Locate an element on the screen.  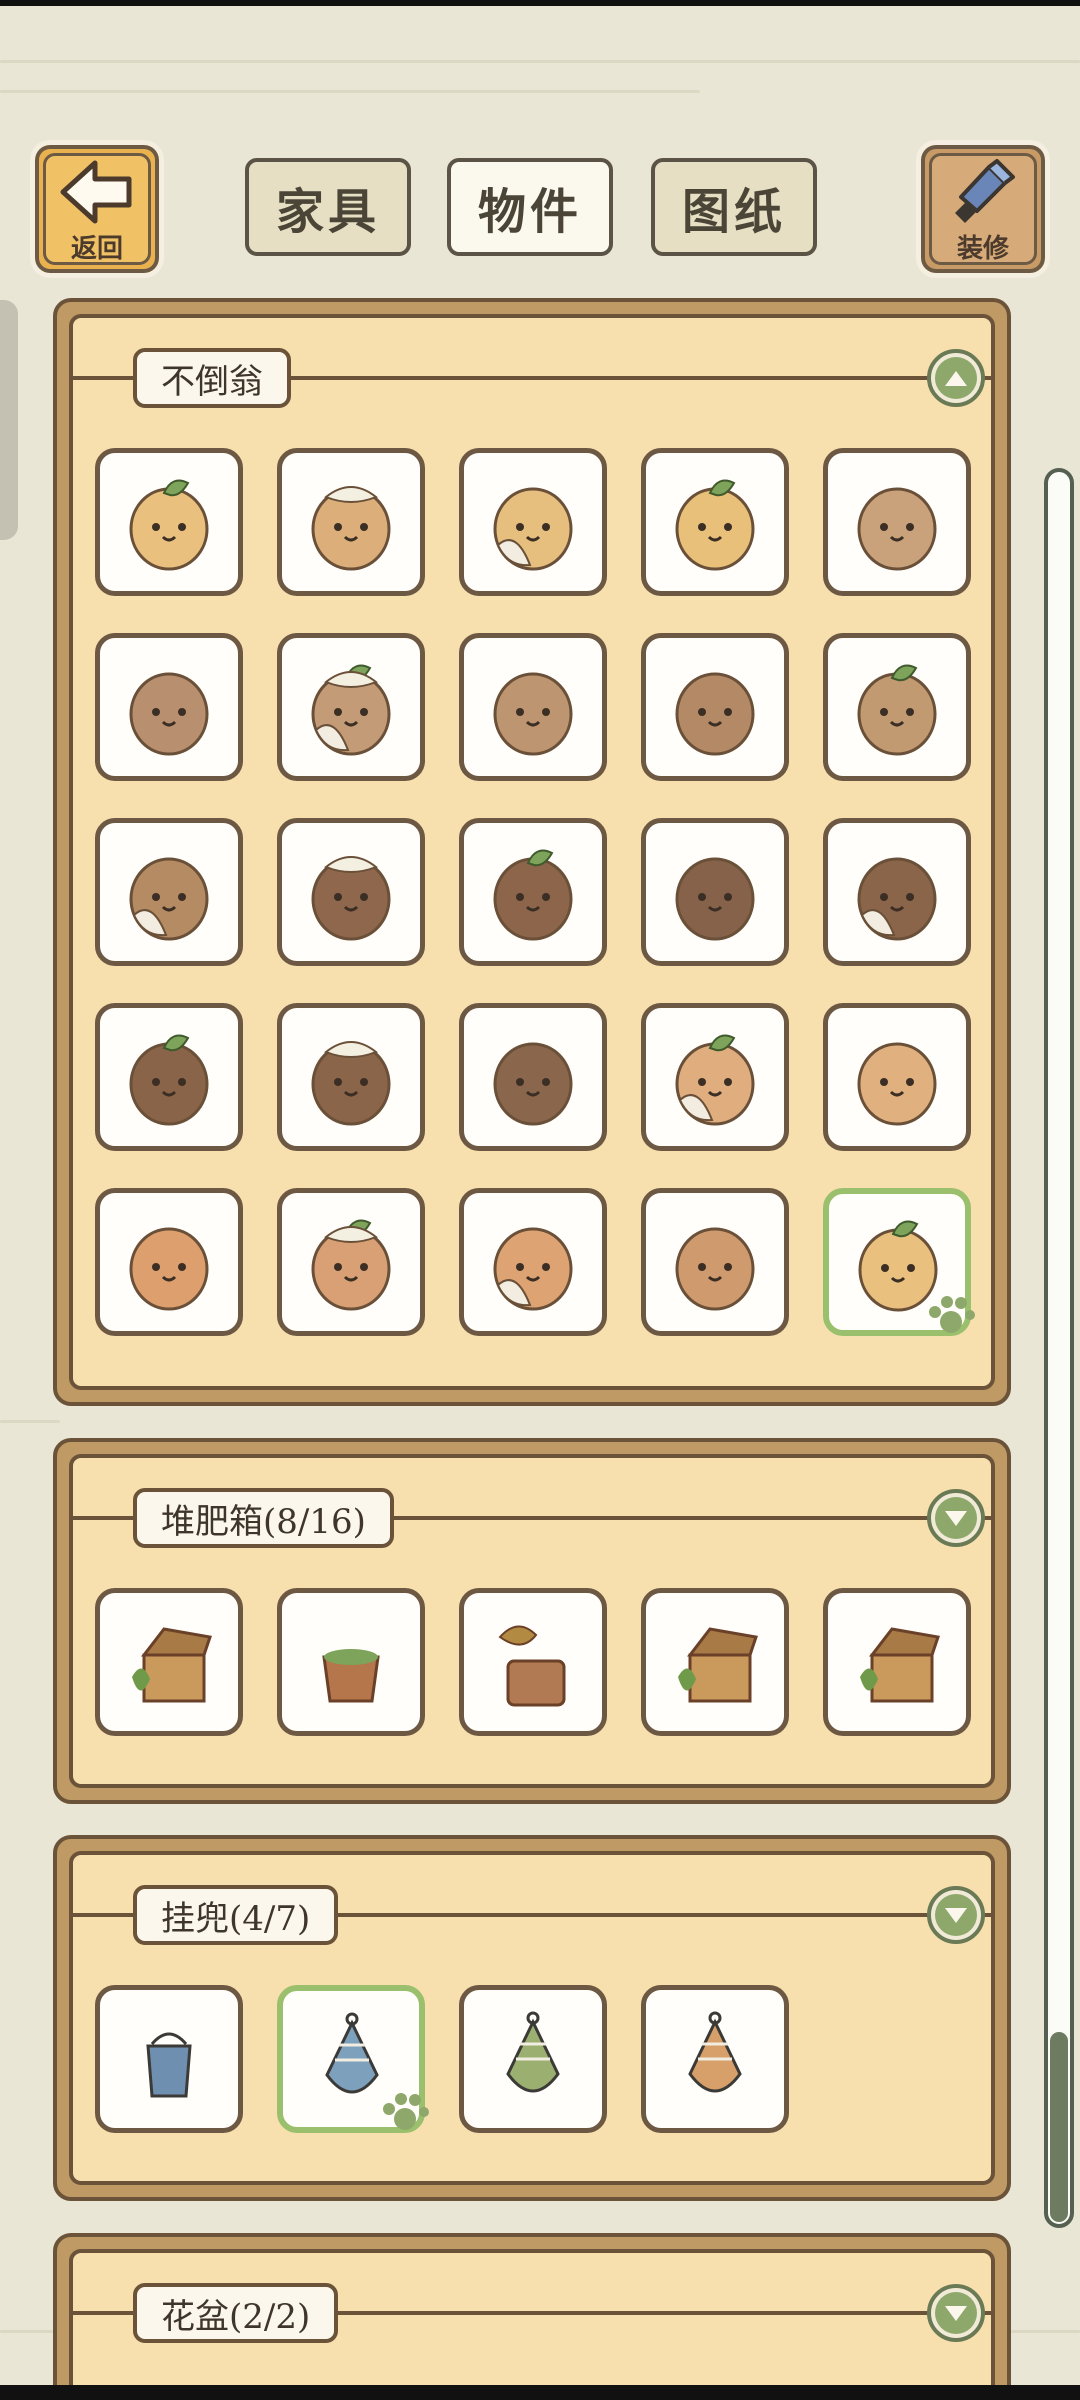
chevron-up-icon is located at coordinates (956, 378).